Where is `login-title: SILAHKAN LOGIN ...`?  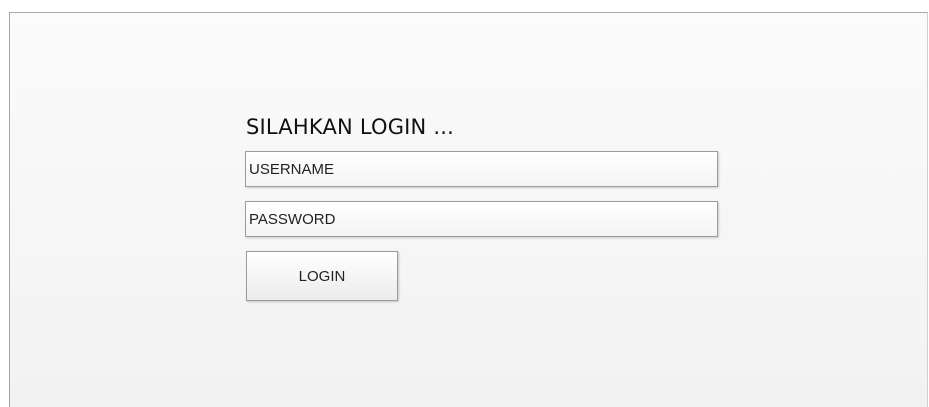
login-title: SILAHKAN LOGIN ... is located at coordinates (350, 127).